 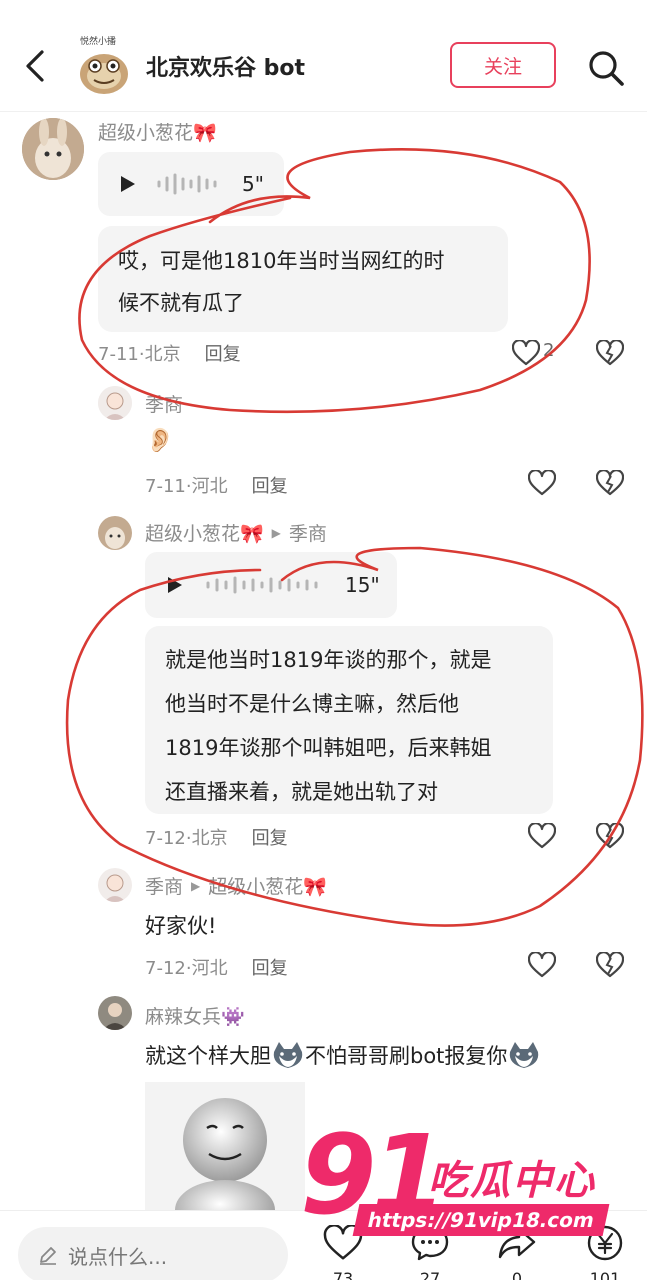 I want to click on comment-total: 27, so click(x=430, y=1274).